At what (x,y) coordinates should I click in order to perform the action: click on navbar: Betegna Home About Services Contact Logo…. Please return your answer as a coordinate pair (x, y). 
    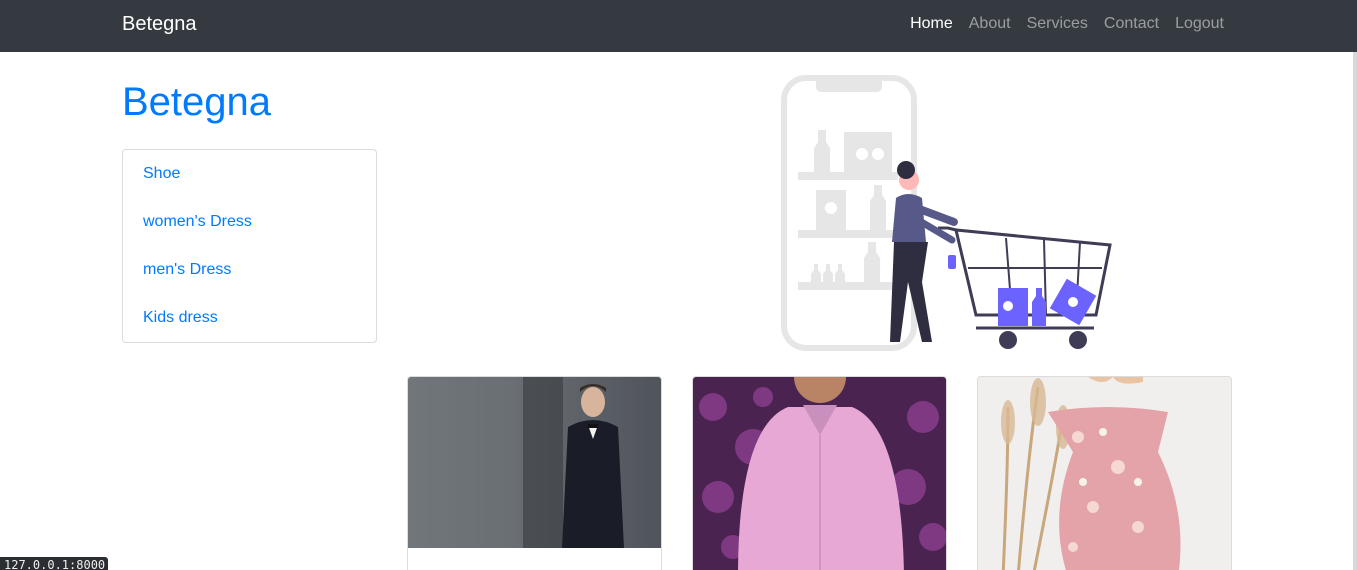
    Looking at the image, I should click on (678, 26).